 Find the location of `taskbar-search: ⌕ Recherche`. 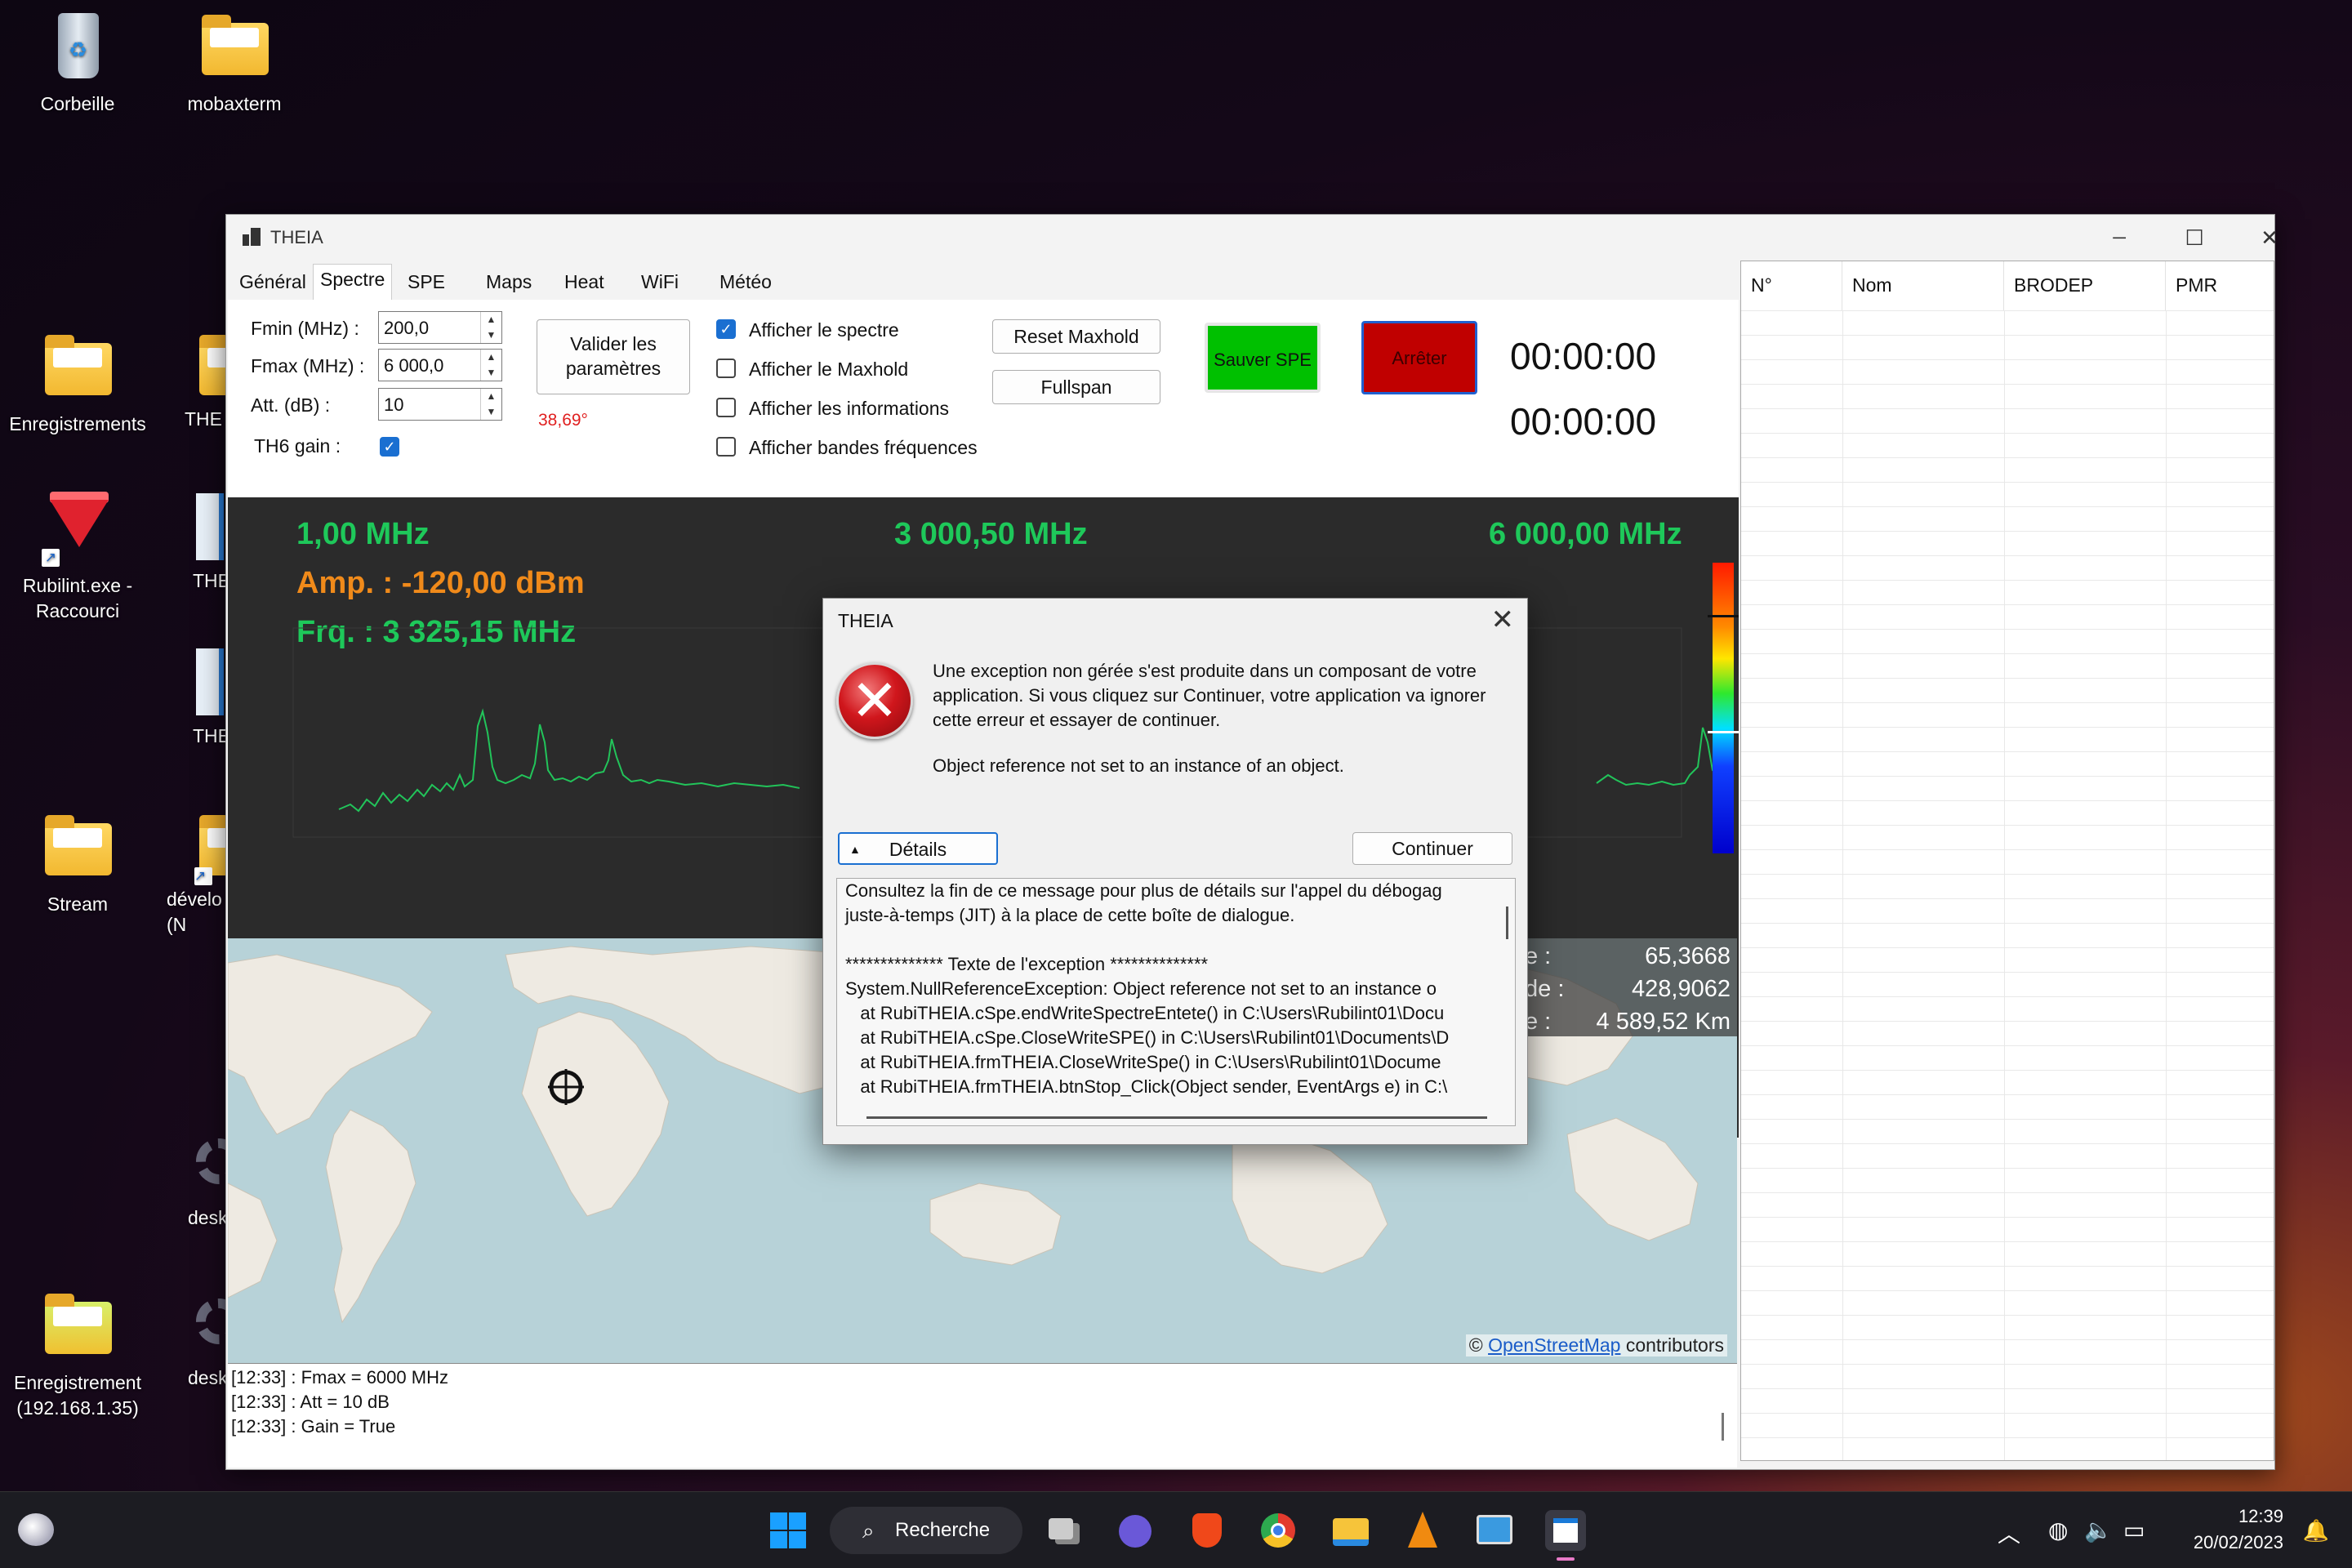

taskbar-search: ⌕ Recherche is located at coordinates (926, 1530).